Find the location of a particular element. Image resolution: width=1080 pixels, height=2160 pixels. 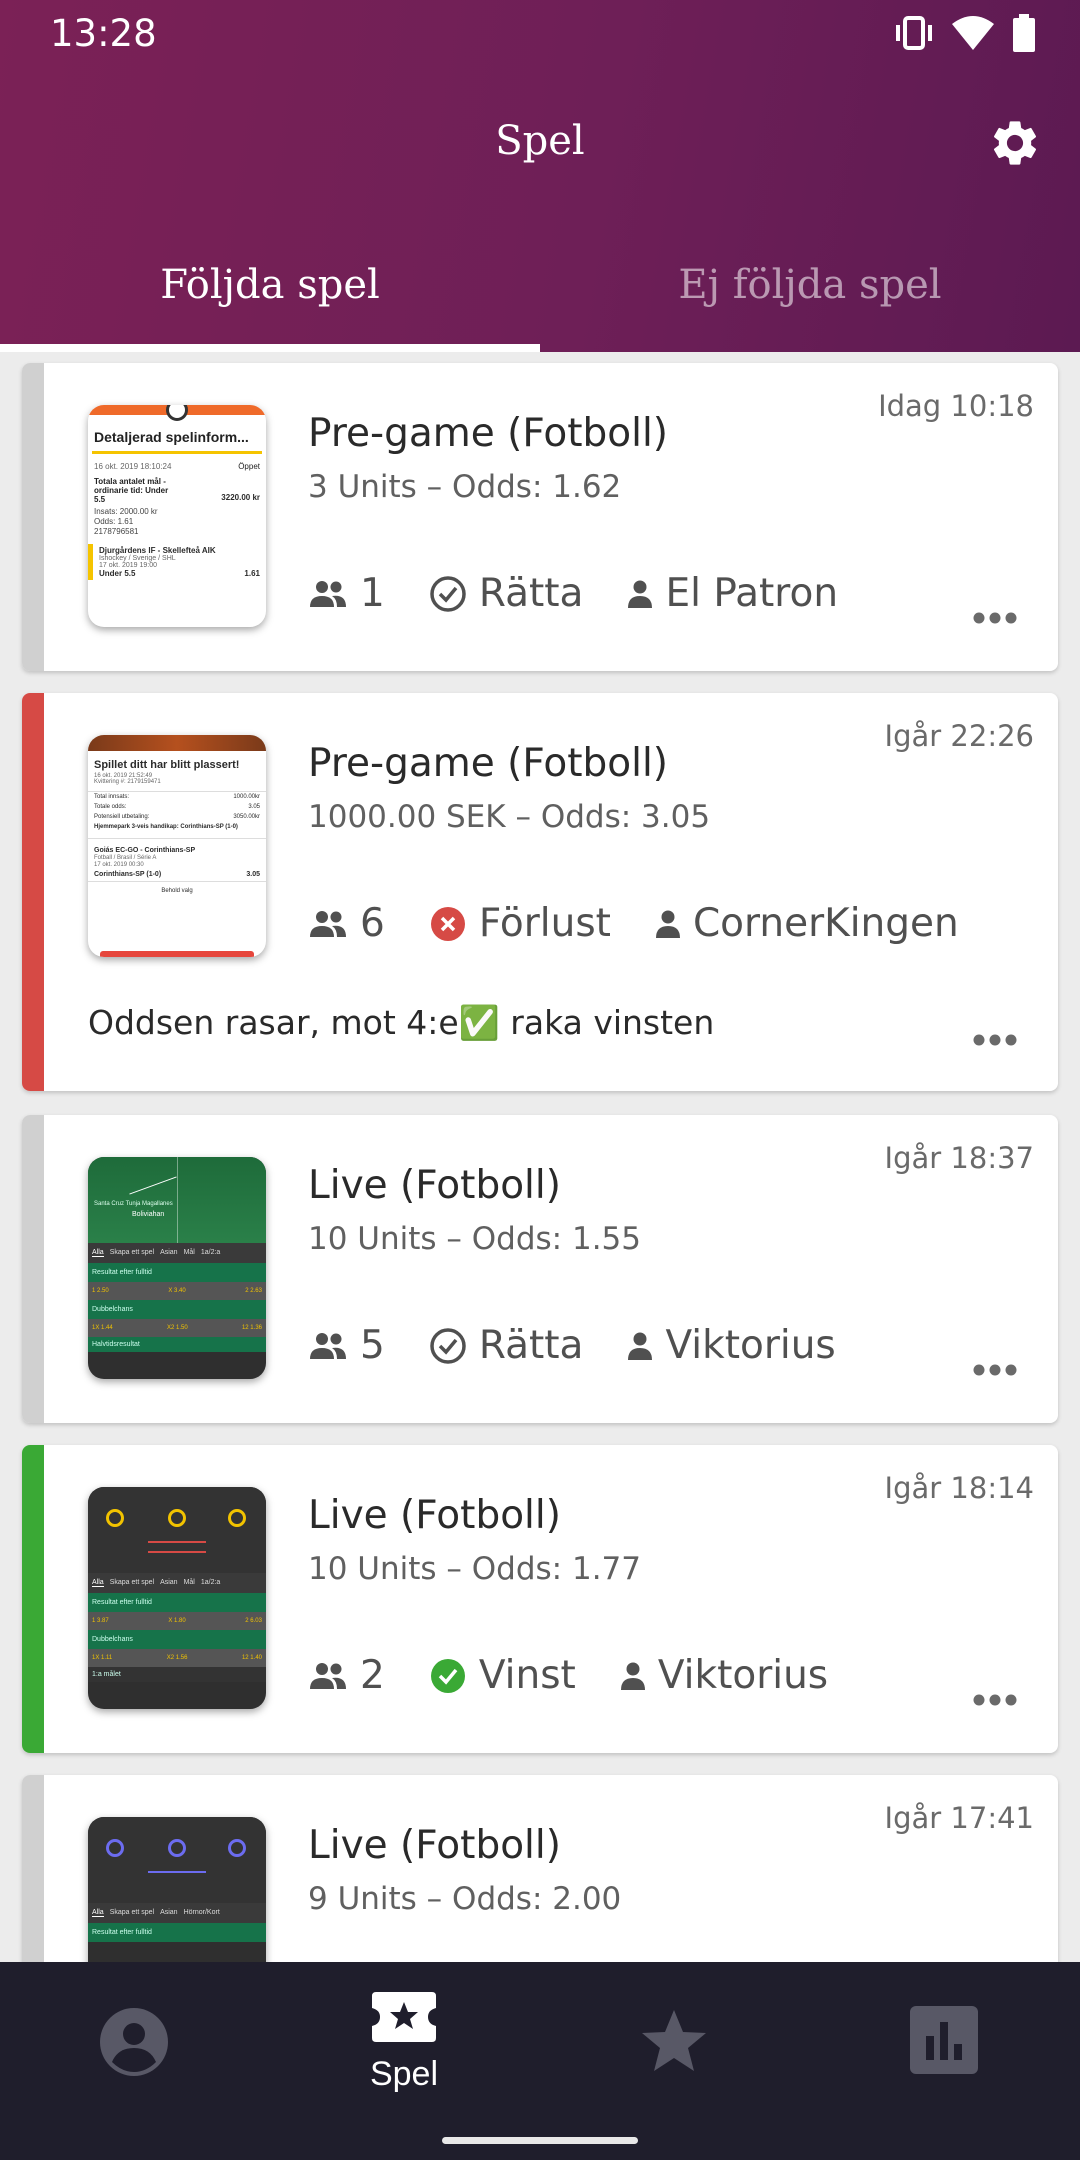

loss-x-circle-icon is located at coordinates (447, 923).